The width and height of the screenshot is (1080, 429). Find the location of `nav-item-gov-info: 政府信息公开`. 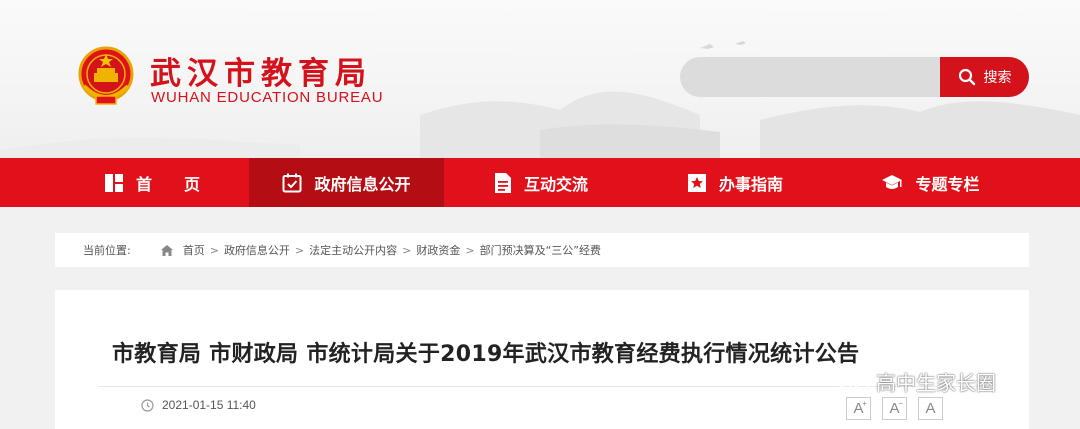

nav-item-gov-info: 政府信息公开 is located at coordinates (346, 182).